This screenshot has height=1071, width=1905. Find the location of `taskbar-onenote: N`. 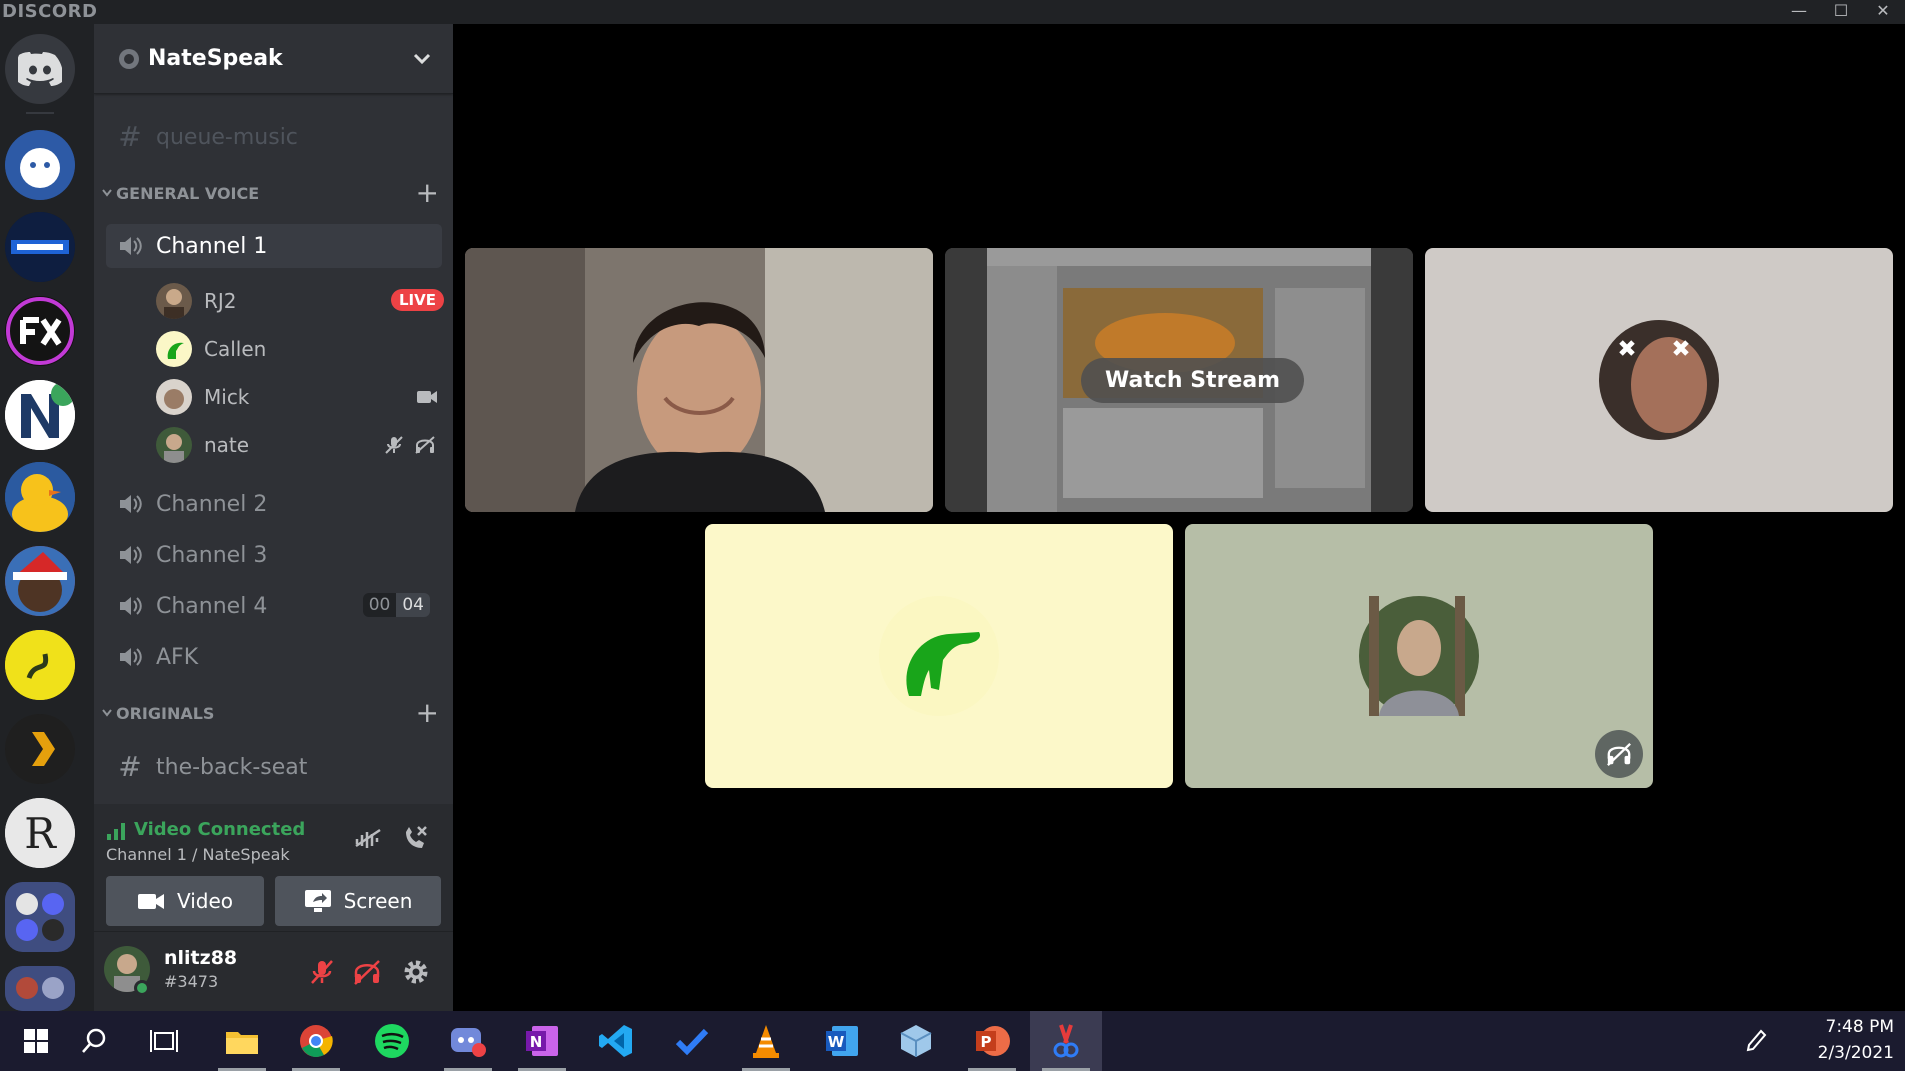

taskbar-onenote: N is located at coordinates (542, 1041).